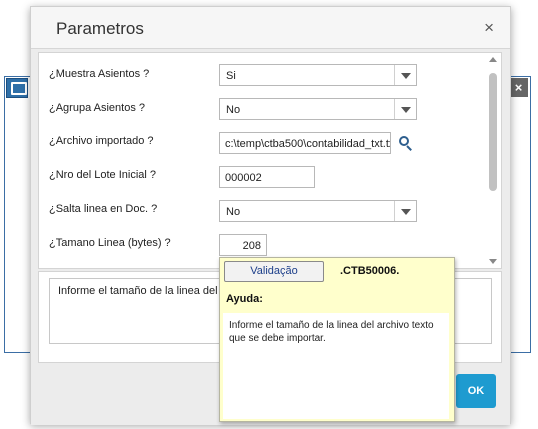 The width and height of the screenshot is (538, 429). Describe the element at coordinates (100, 28) in the screenshot. I see `dialog-title: Parametros` at that location.